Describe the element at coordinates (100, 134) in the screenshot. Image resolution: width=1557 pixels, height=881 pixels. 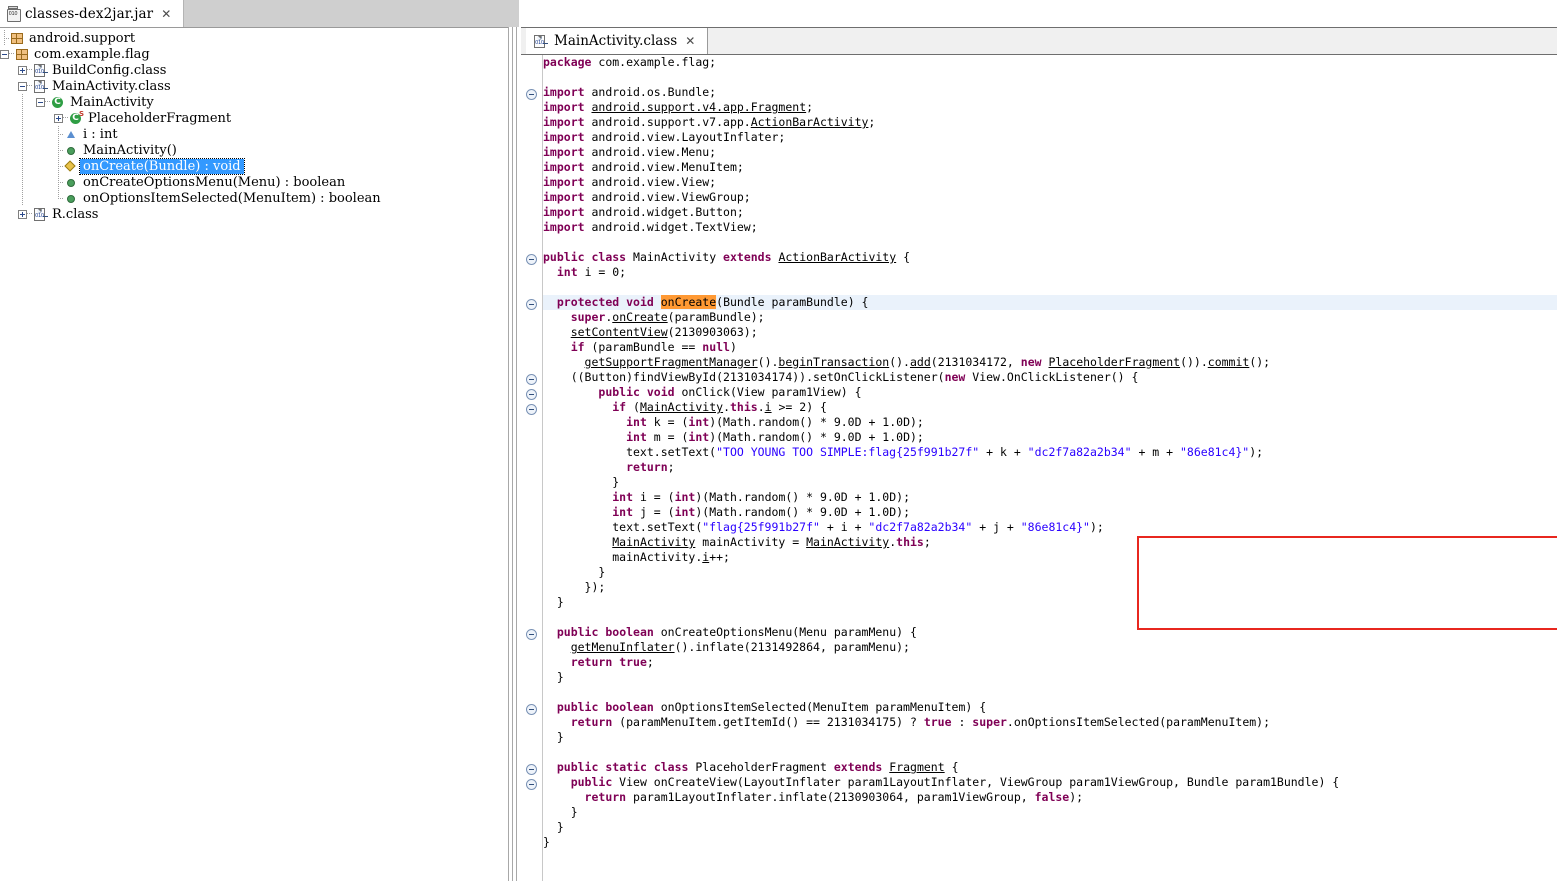
I see `tree-item-label: i : int` at that location.